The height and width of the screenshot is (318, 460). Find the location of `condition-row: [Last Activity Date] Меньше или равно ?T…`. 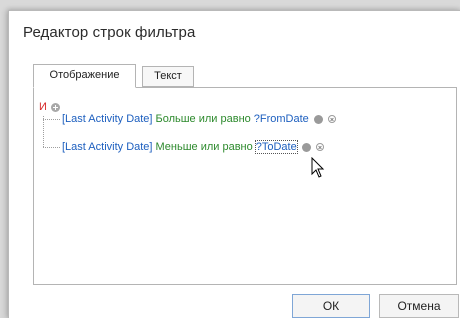

condition-row: [Last Activity Date] Меньше или равно ?T… is located at coordinates (183, 147).